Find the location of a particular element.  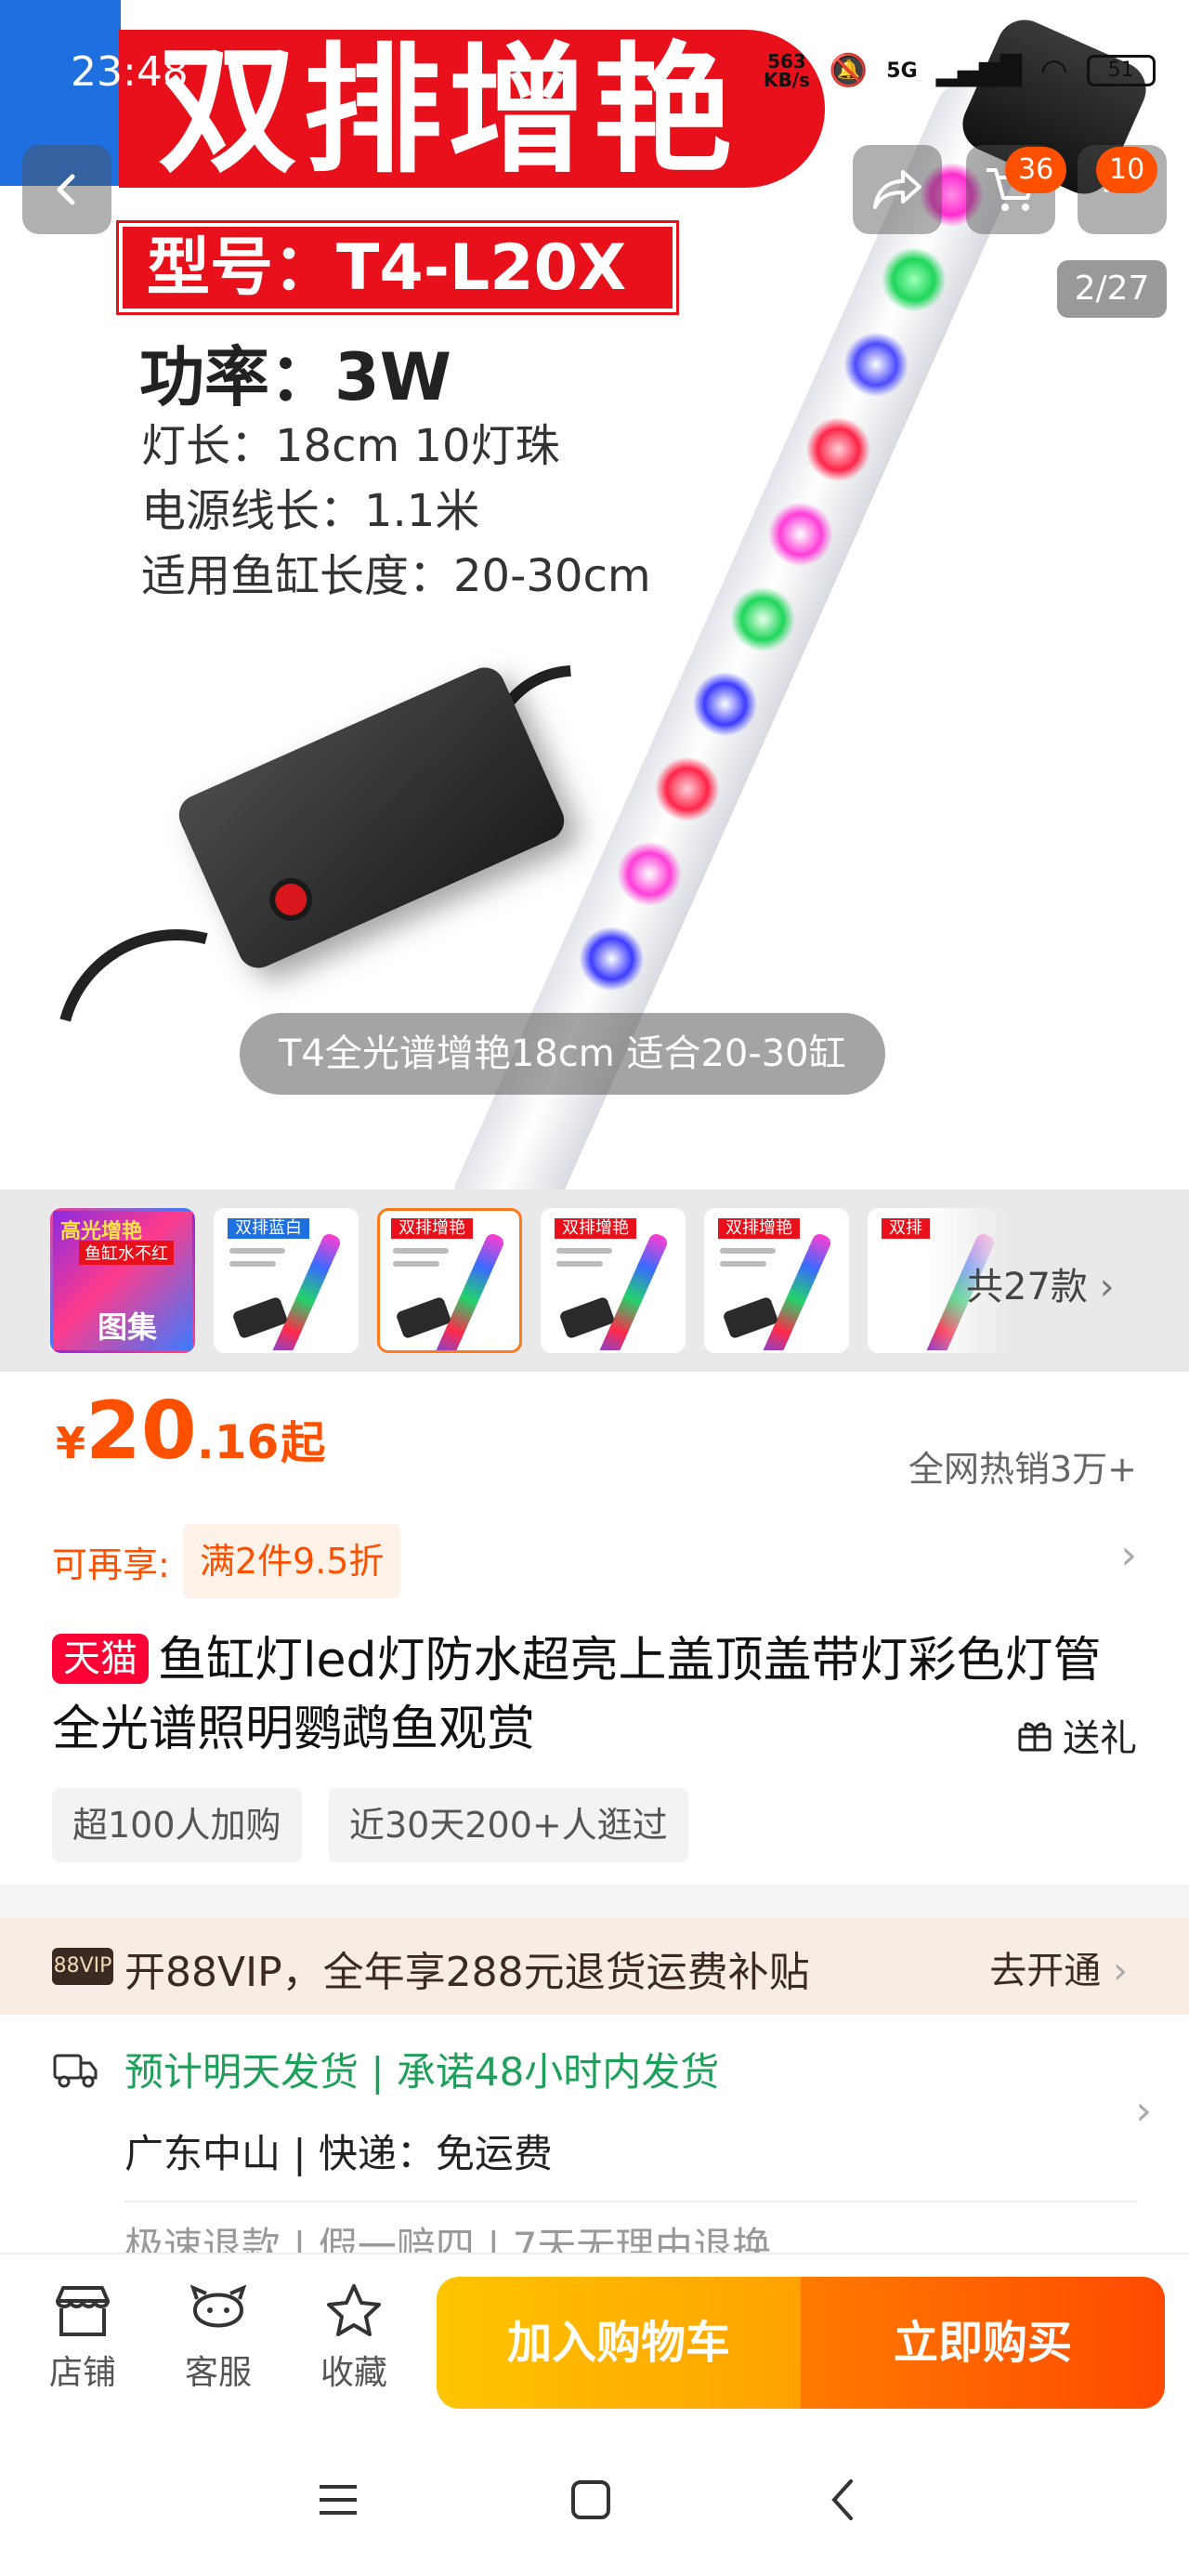

service-label: 客服 is located at coordinates (218, 2373).